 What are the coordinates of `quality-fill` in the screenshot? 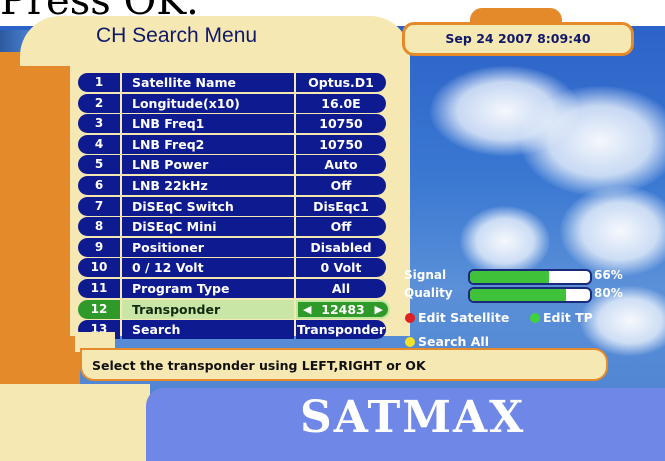 It's located at (518, 295).